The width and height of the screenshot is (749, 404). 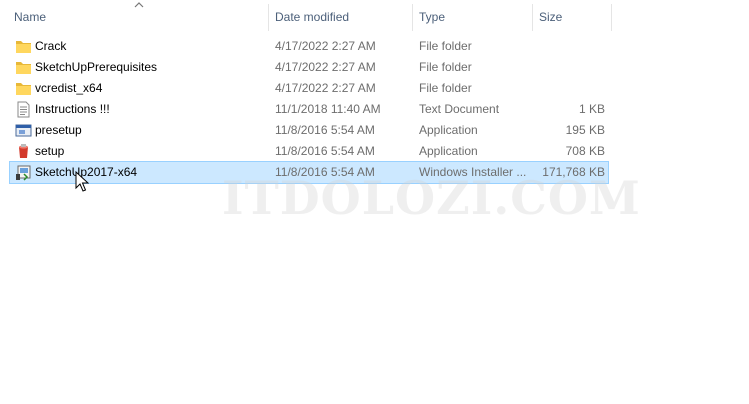 I want to click on file-size: 1 KB, so click(x=591, y=109).